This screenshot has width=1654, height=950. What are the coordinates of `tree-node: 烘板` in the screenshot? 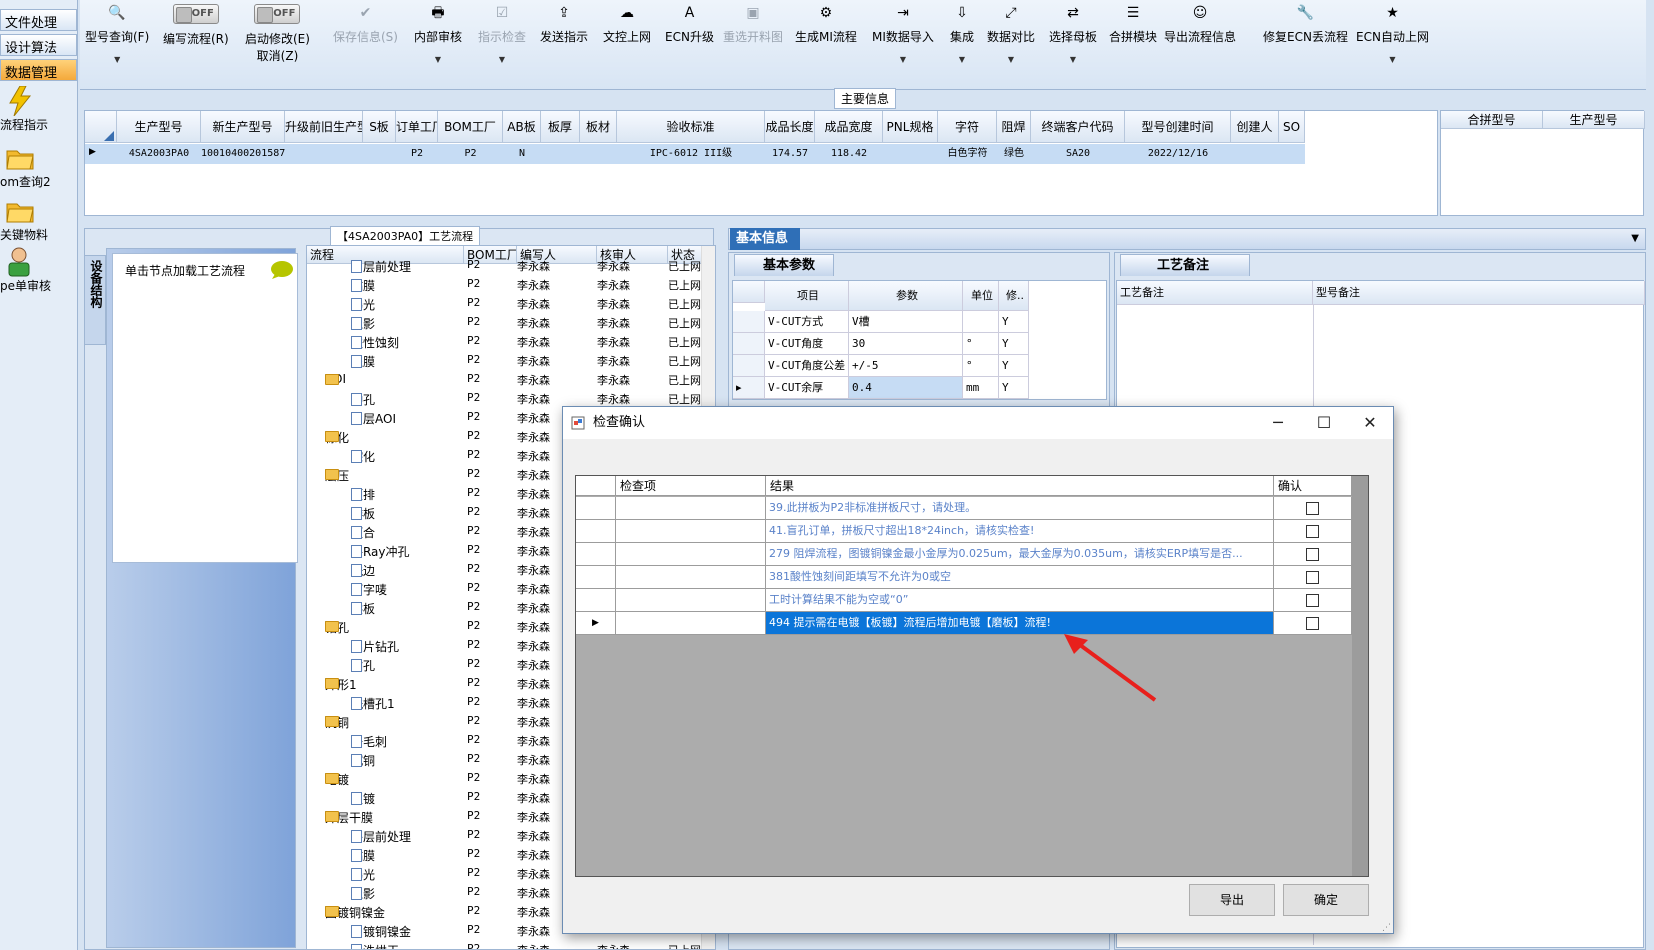 It's located at (363, 608).